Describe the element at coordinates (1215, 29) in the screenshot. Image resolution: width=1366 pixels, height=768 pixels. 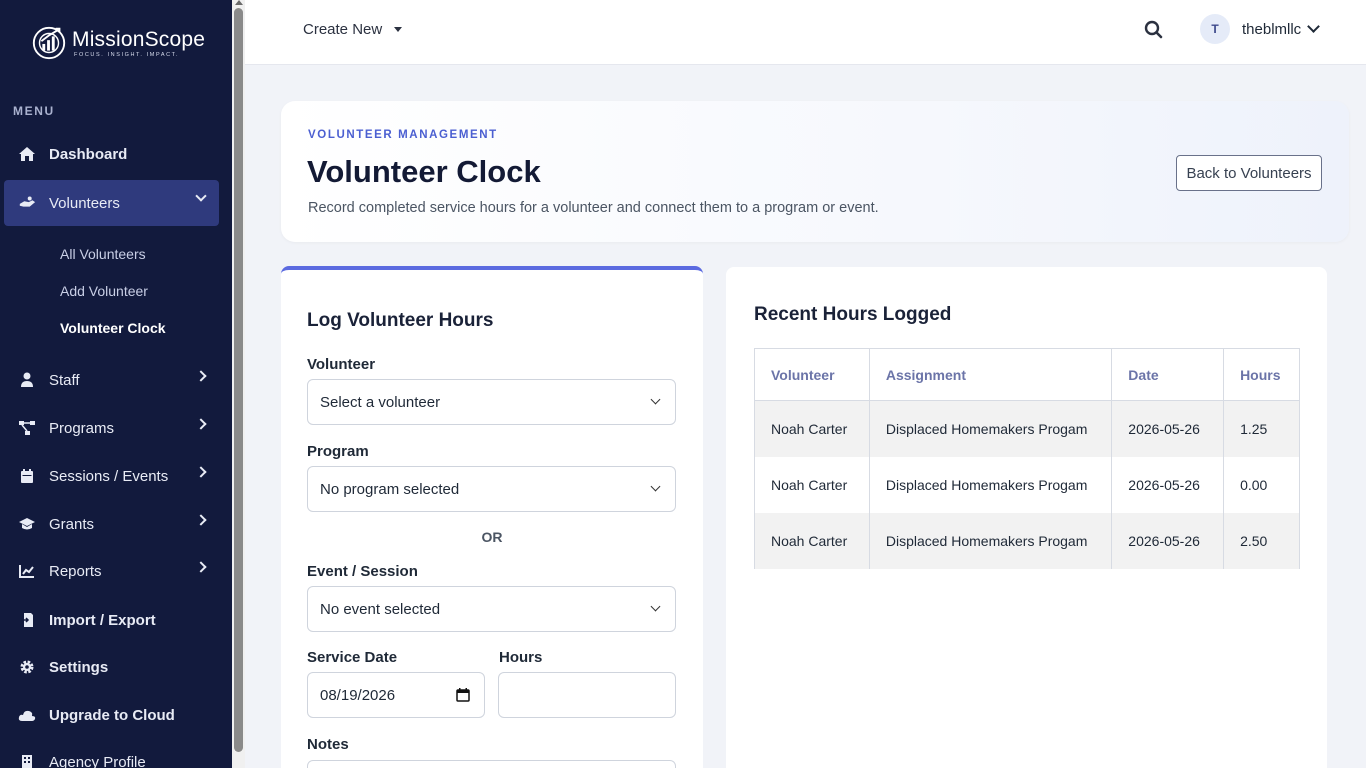
I see `avatar: T` at that location.